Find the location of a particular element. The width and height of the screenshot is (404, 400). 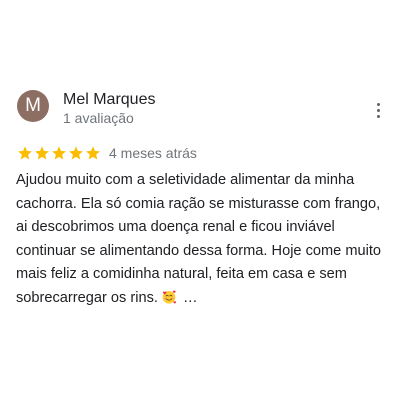

smiling-face-with-hearts-icon is located at coordinates (169, 297).